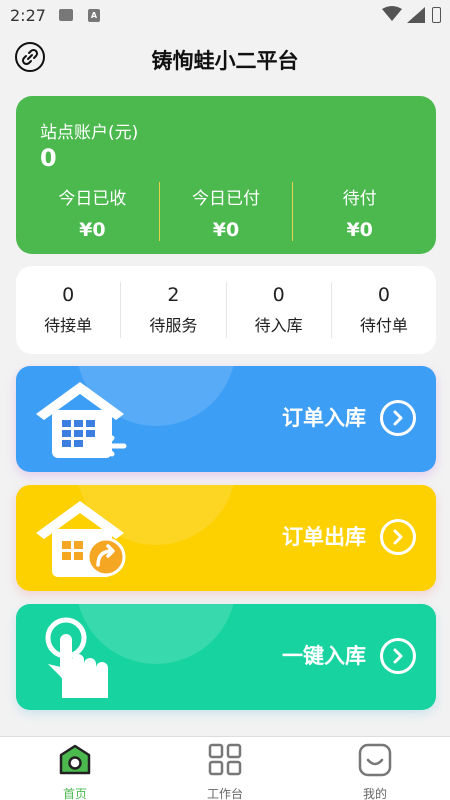 Image resolution: width=450 pixels, height=800 pixels. What do you see at coordinates (81, 539) in the screenshot?
I see `house-share-icon` at bounding box center [81, 539].